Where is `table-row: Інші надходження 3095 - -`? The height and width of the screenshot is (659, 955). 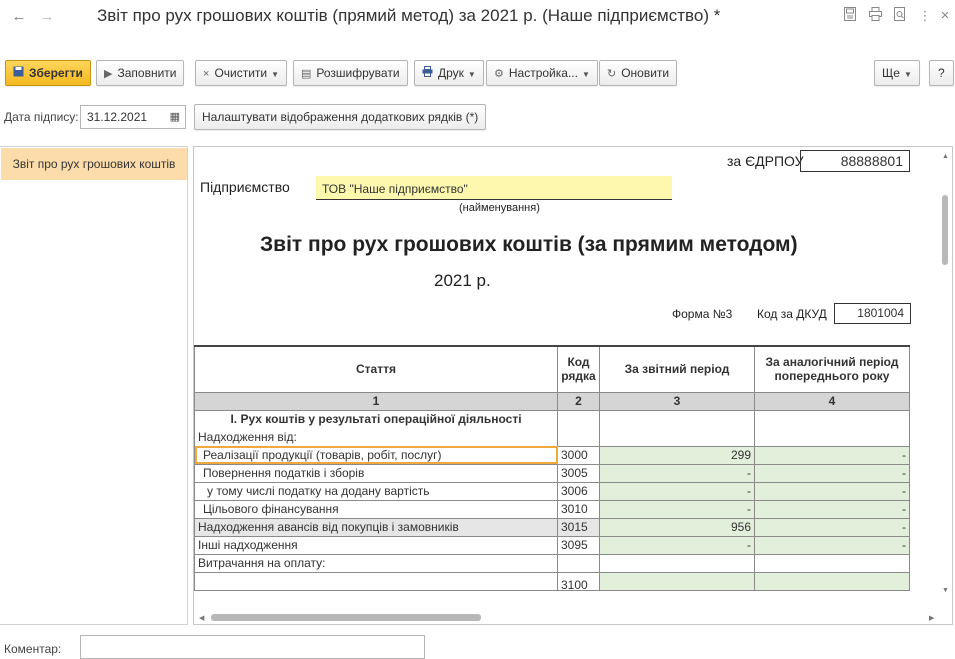 table-row: Інші надходження 3095 - - is located at coordinates (552, 545).